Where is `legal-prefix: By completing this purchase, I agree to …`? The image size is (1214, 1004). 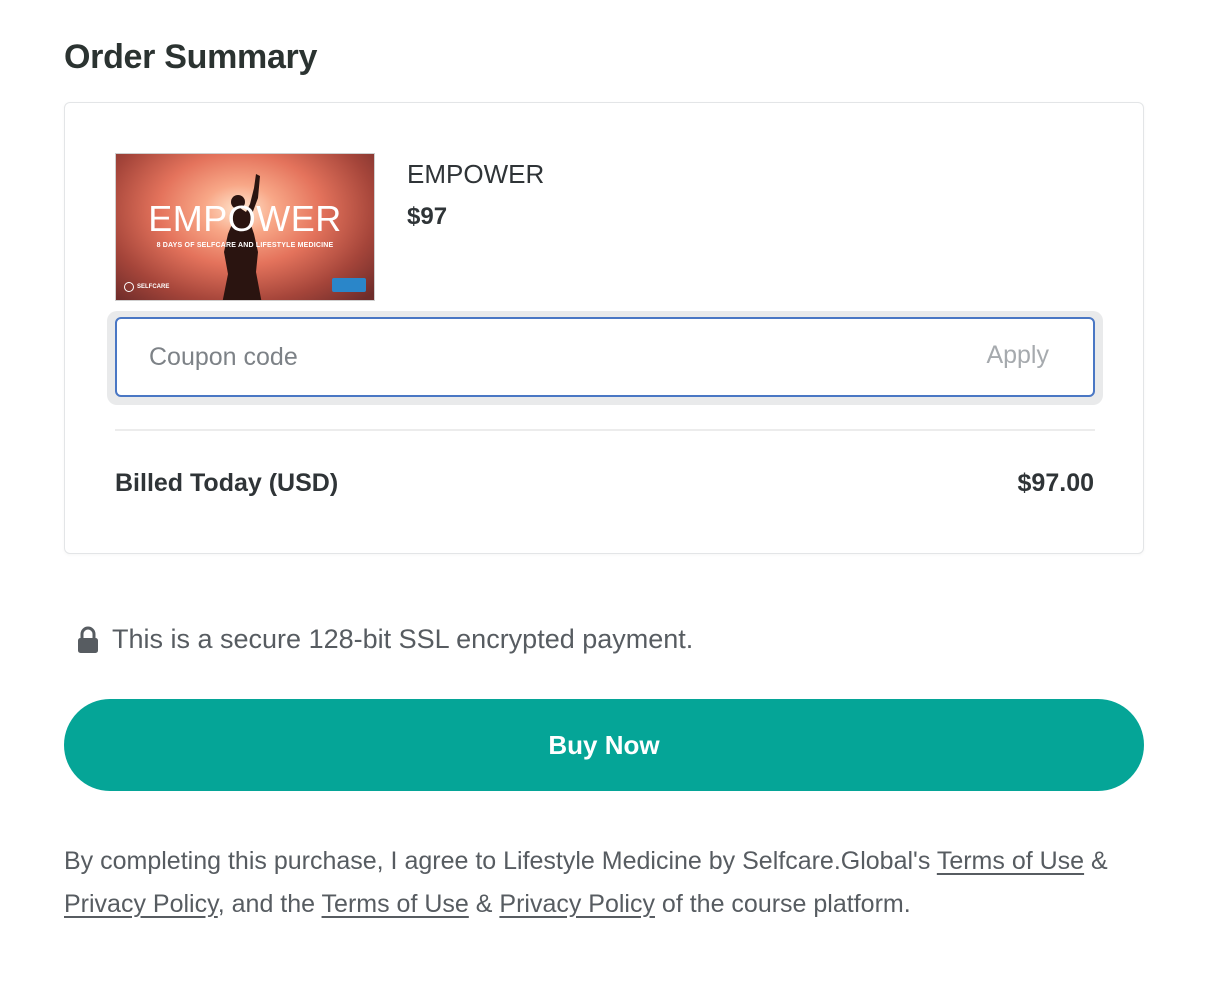
legal-prefix: By completing this purchase, I agree to … is located at coordinates (500, 861).